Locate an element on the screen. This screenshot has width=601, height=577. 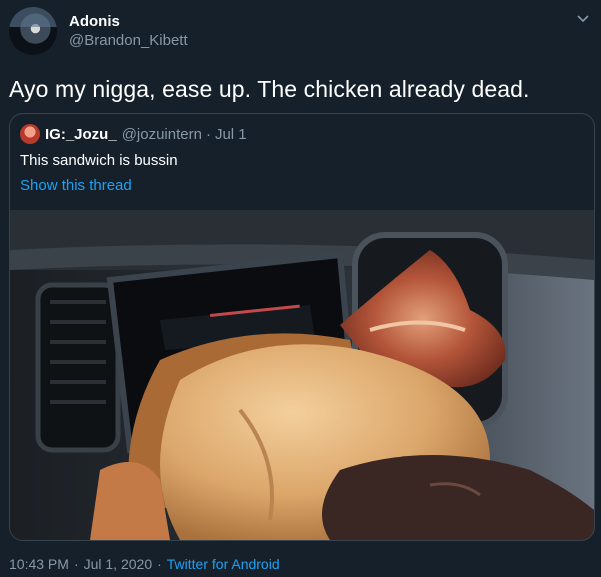
chevron-down-icon is located at coordinates (583, 20).